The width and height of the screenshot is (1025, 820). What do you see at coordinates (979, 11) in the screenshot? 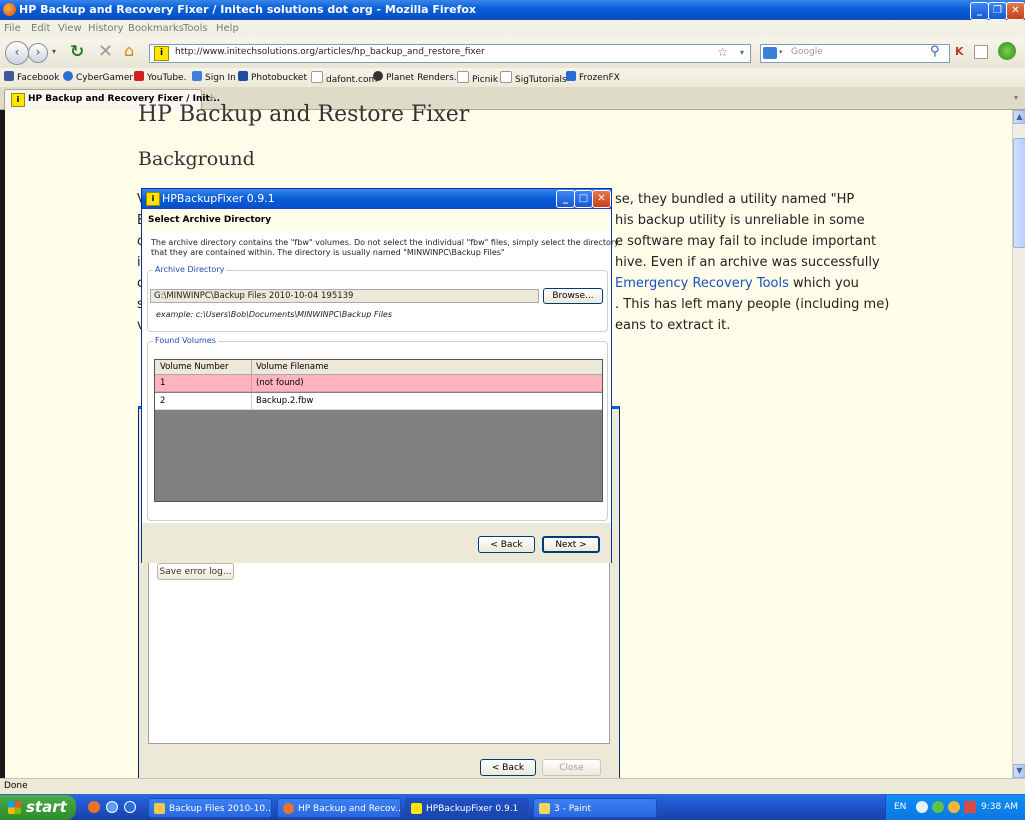
I see `minimize-button: _` at bounding box center [979, 11].